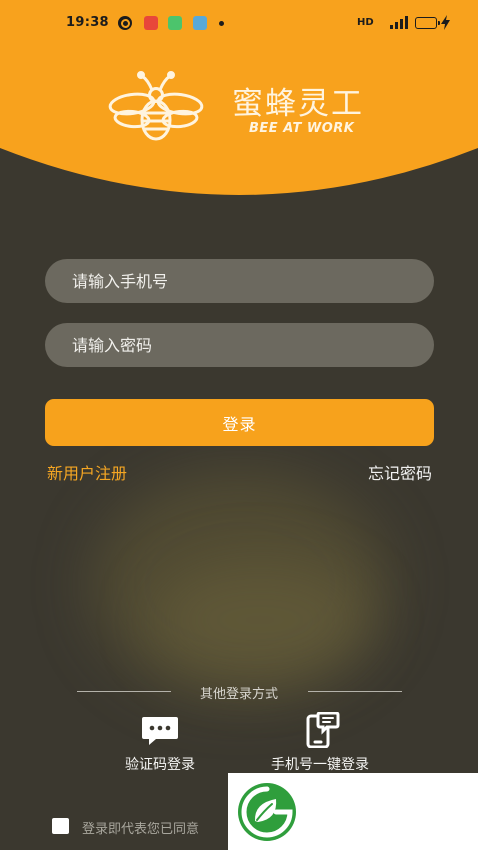  What do you see at coordinates (160, 731) in the screenshot?
I see `sms-code-icon` at bounding box center [160, 731].